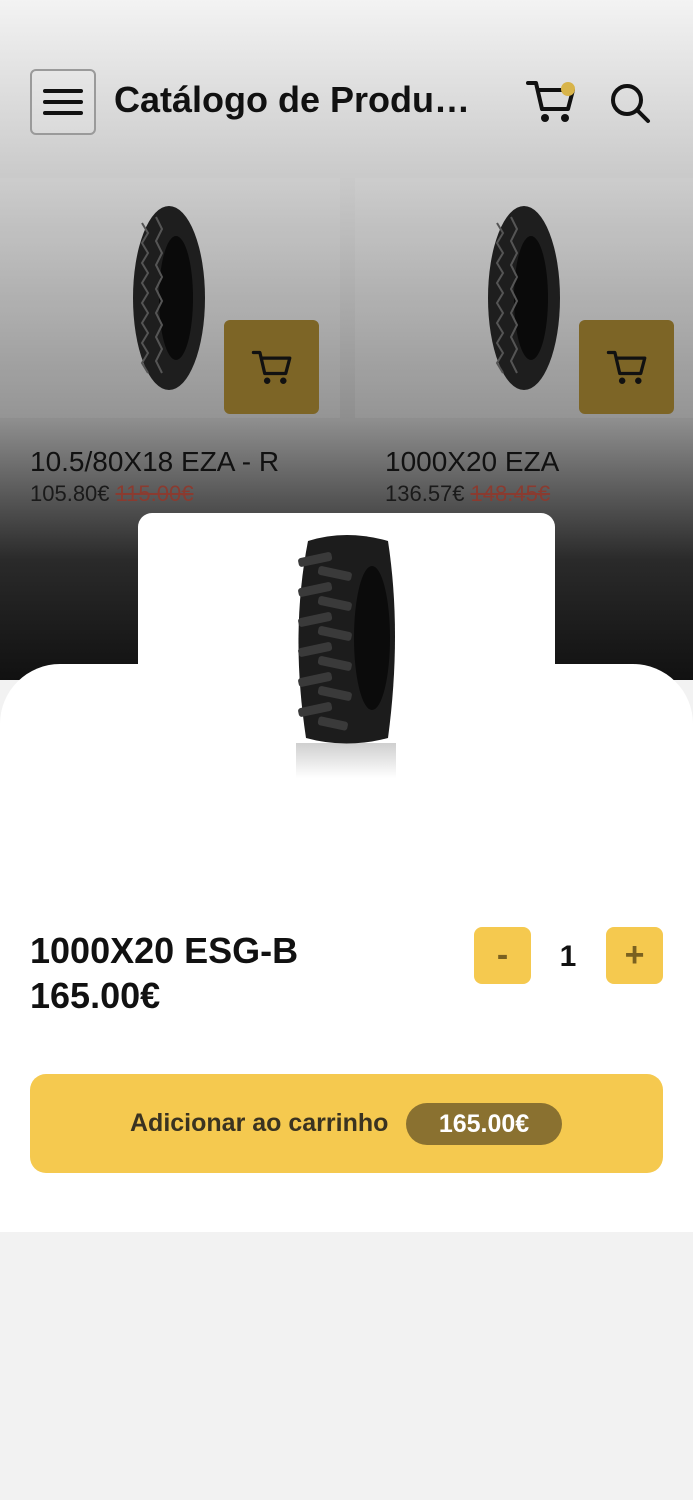 The width and height of the screenshot is (693, 1500). What do you see at coordinates (111, 494) in the screenshot?
I see `product-prices: 105.80€ 115.00€` at bounding box center [111, 494].